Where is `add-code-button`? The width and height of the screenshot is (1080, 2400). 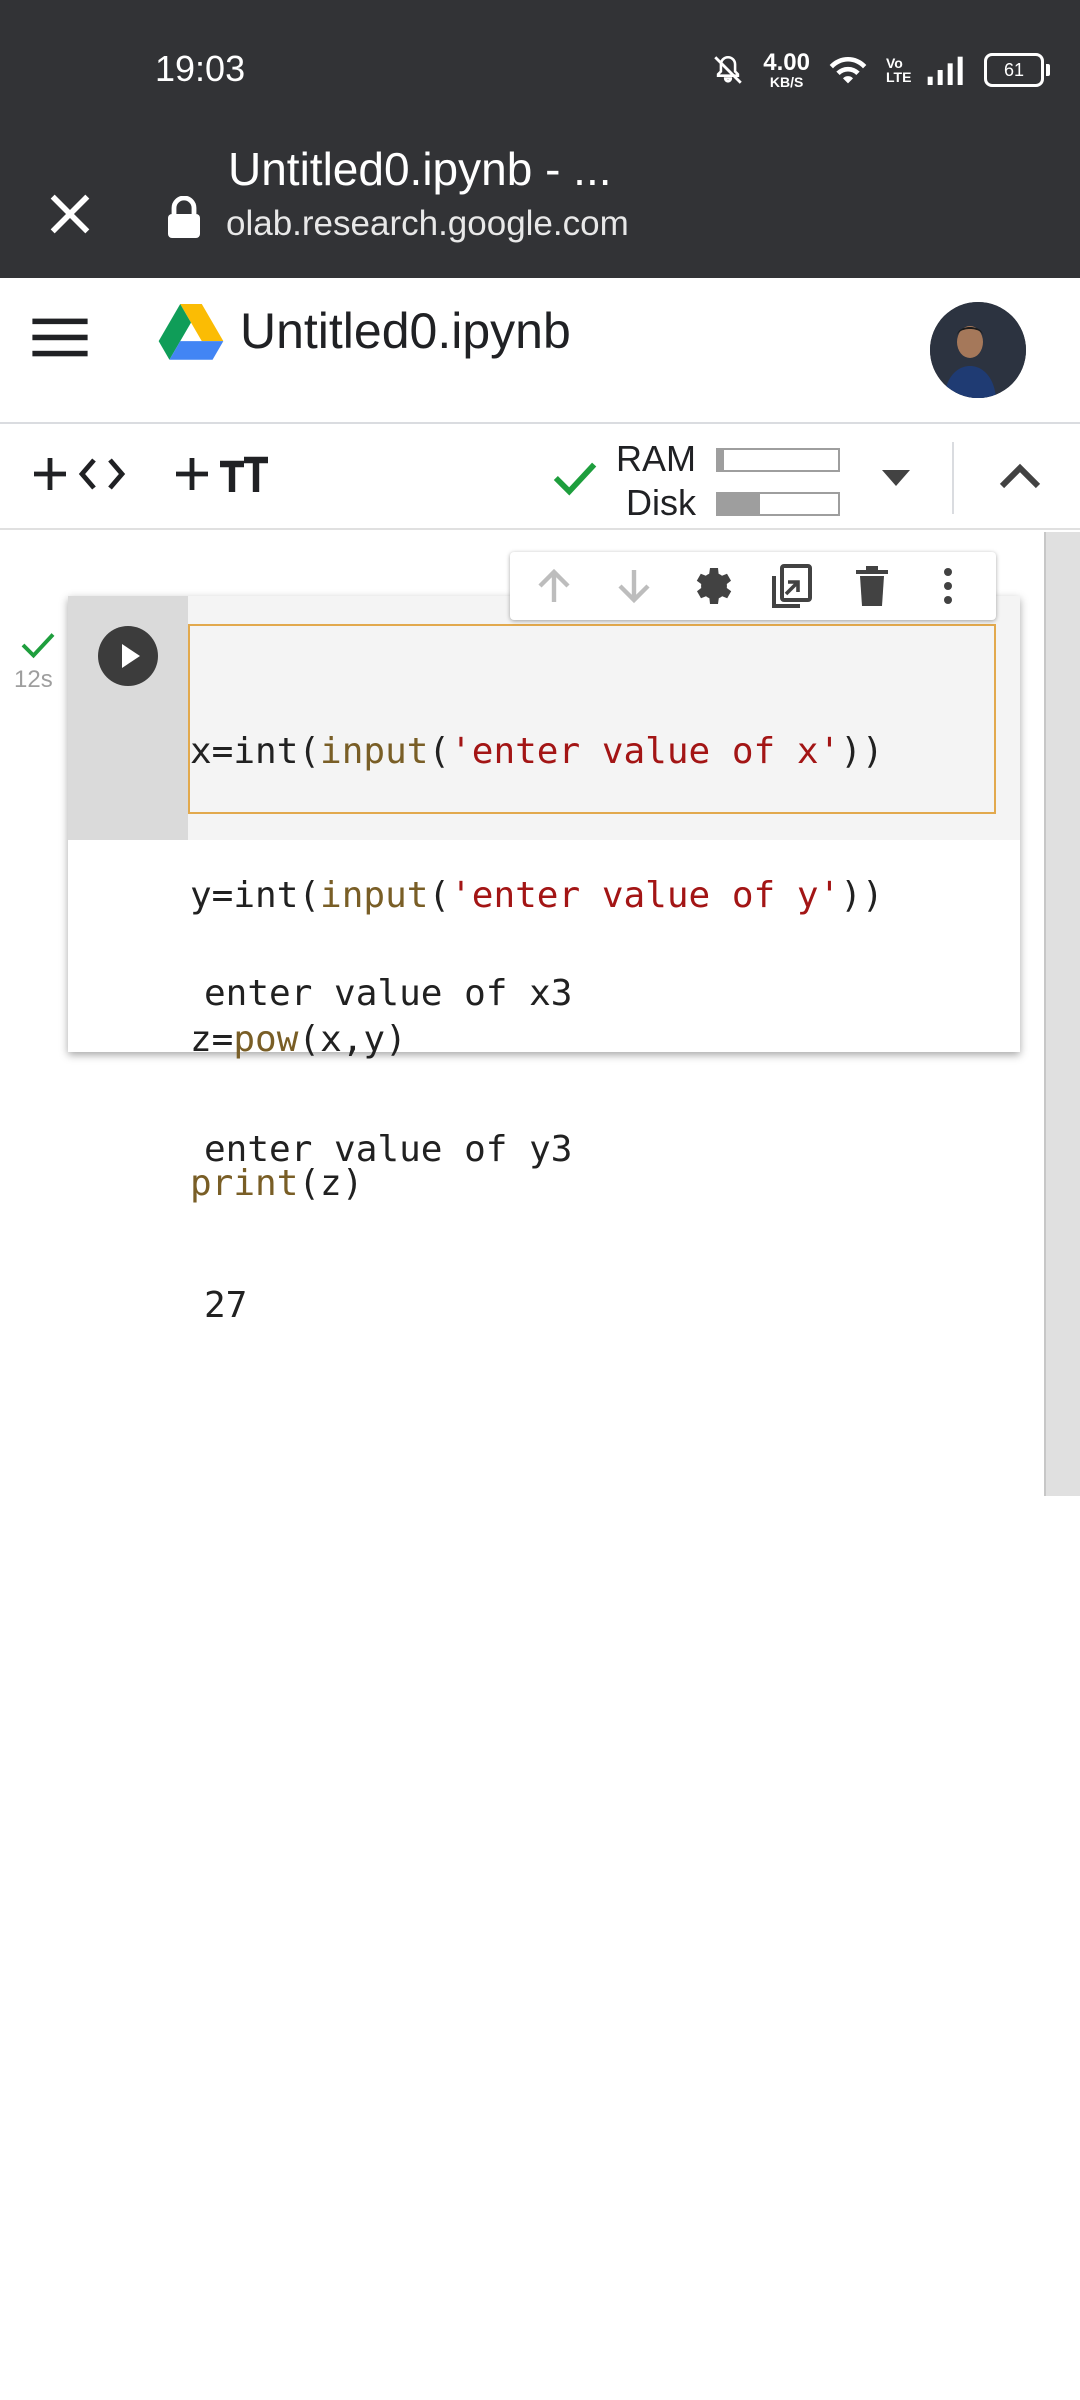 add-code-button is located at coordinates (82, 474).